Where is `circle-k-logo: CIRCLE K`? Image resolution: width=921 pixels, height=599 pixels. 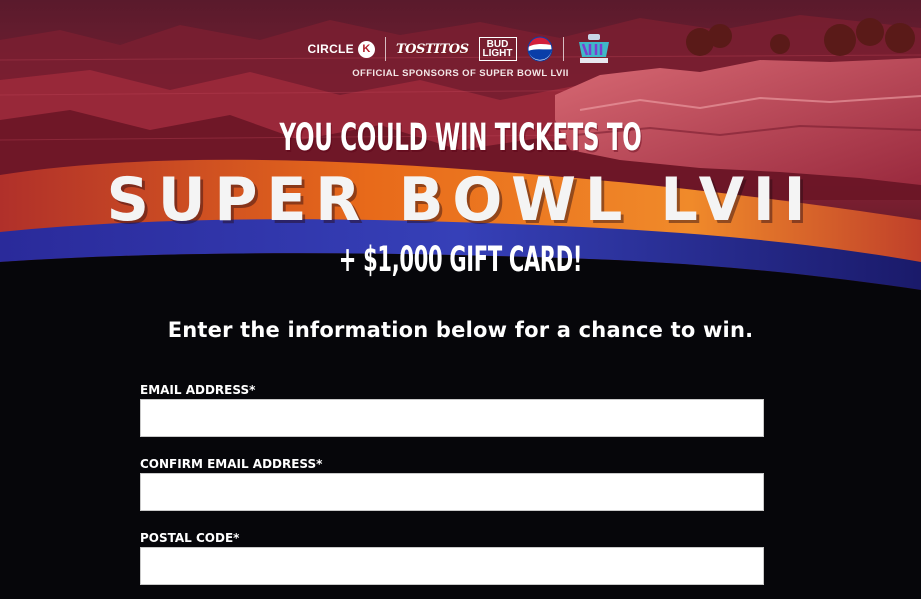 circle-k-logo: CIRCLE K is located at coordinates (341, 49).